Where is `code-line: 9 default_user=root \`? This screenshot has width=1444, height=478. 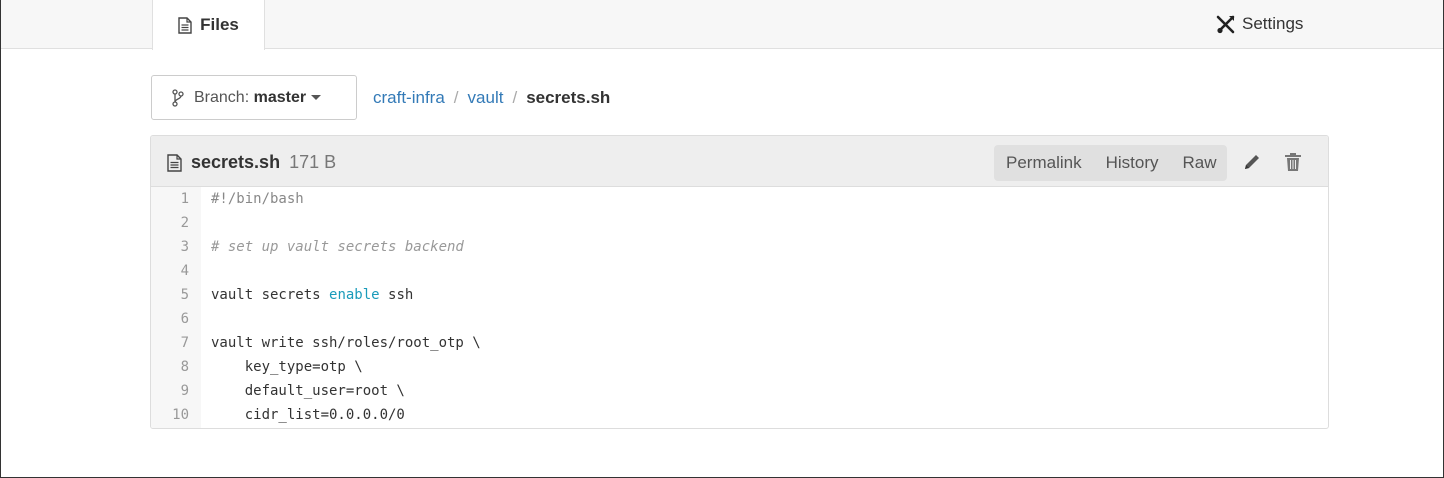 code-line: 9 default_user=root \ is located at coordinates (739, 391).